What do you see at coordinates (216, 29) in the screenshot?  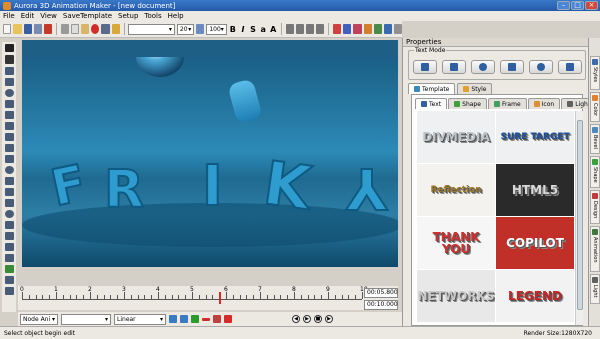 I see `zoom-select: 100 ▾` at bounding box center [216, 29].